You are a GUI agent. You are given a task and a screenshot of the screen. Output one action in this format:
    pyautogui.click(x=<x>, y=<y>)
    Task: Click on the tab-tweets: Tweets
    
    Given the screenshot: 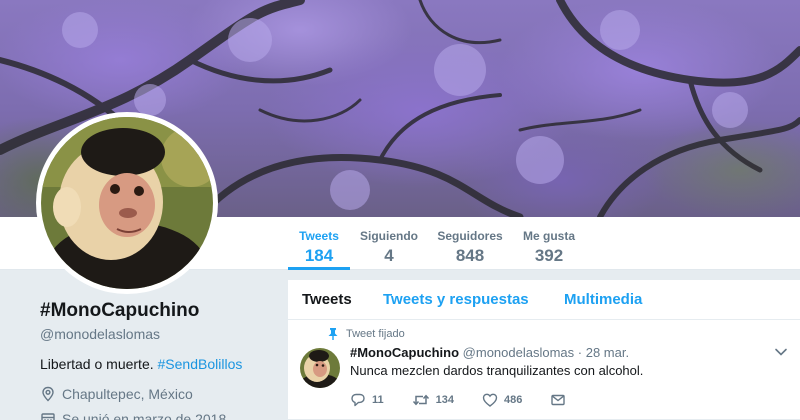 What is the action you would take?
    pyautogui.click(x=327, y=299)
    